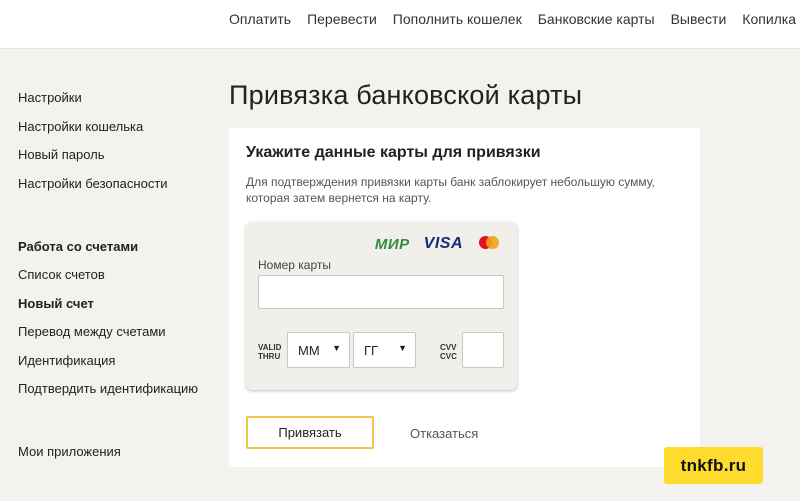 The image size is (800, 501). What do you see at coordinates (443, 243) in the screenshot?
I see `visa-logo: VISA` at bounding box center [443, 243].